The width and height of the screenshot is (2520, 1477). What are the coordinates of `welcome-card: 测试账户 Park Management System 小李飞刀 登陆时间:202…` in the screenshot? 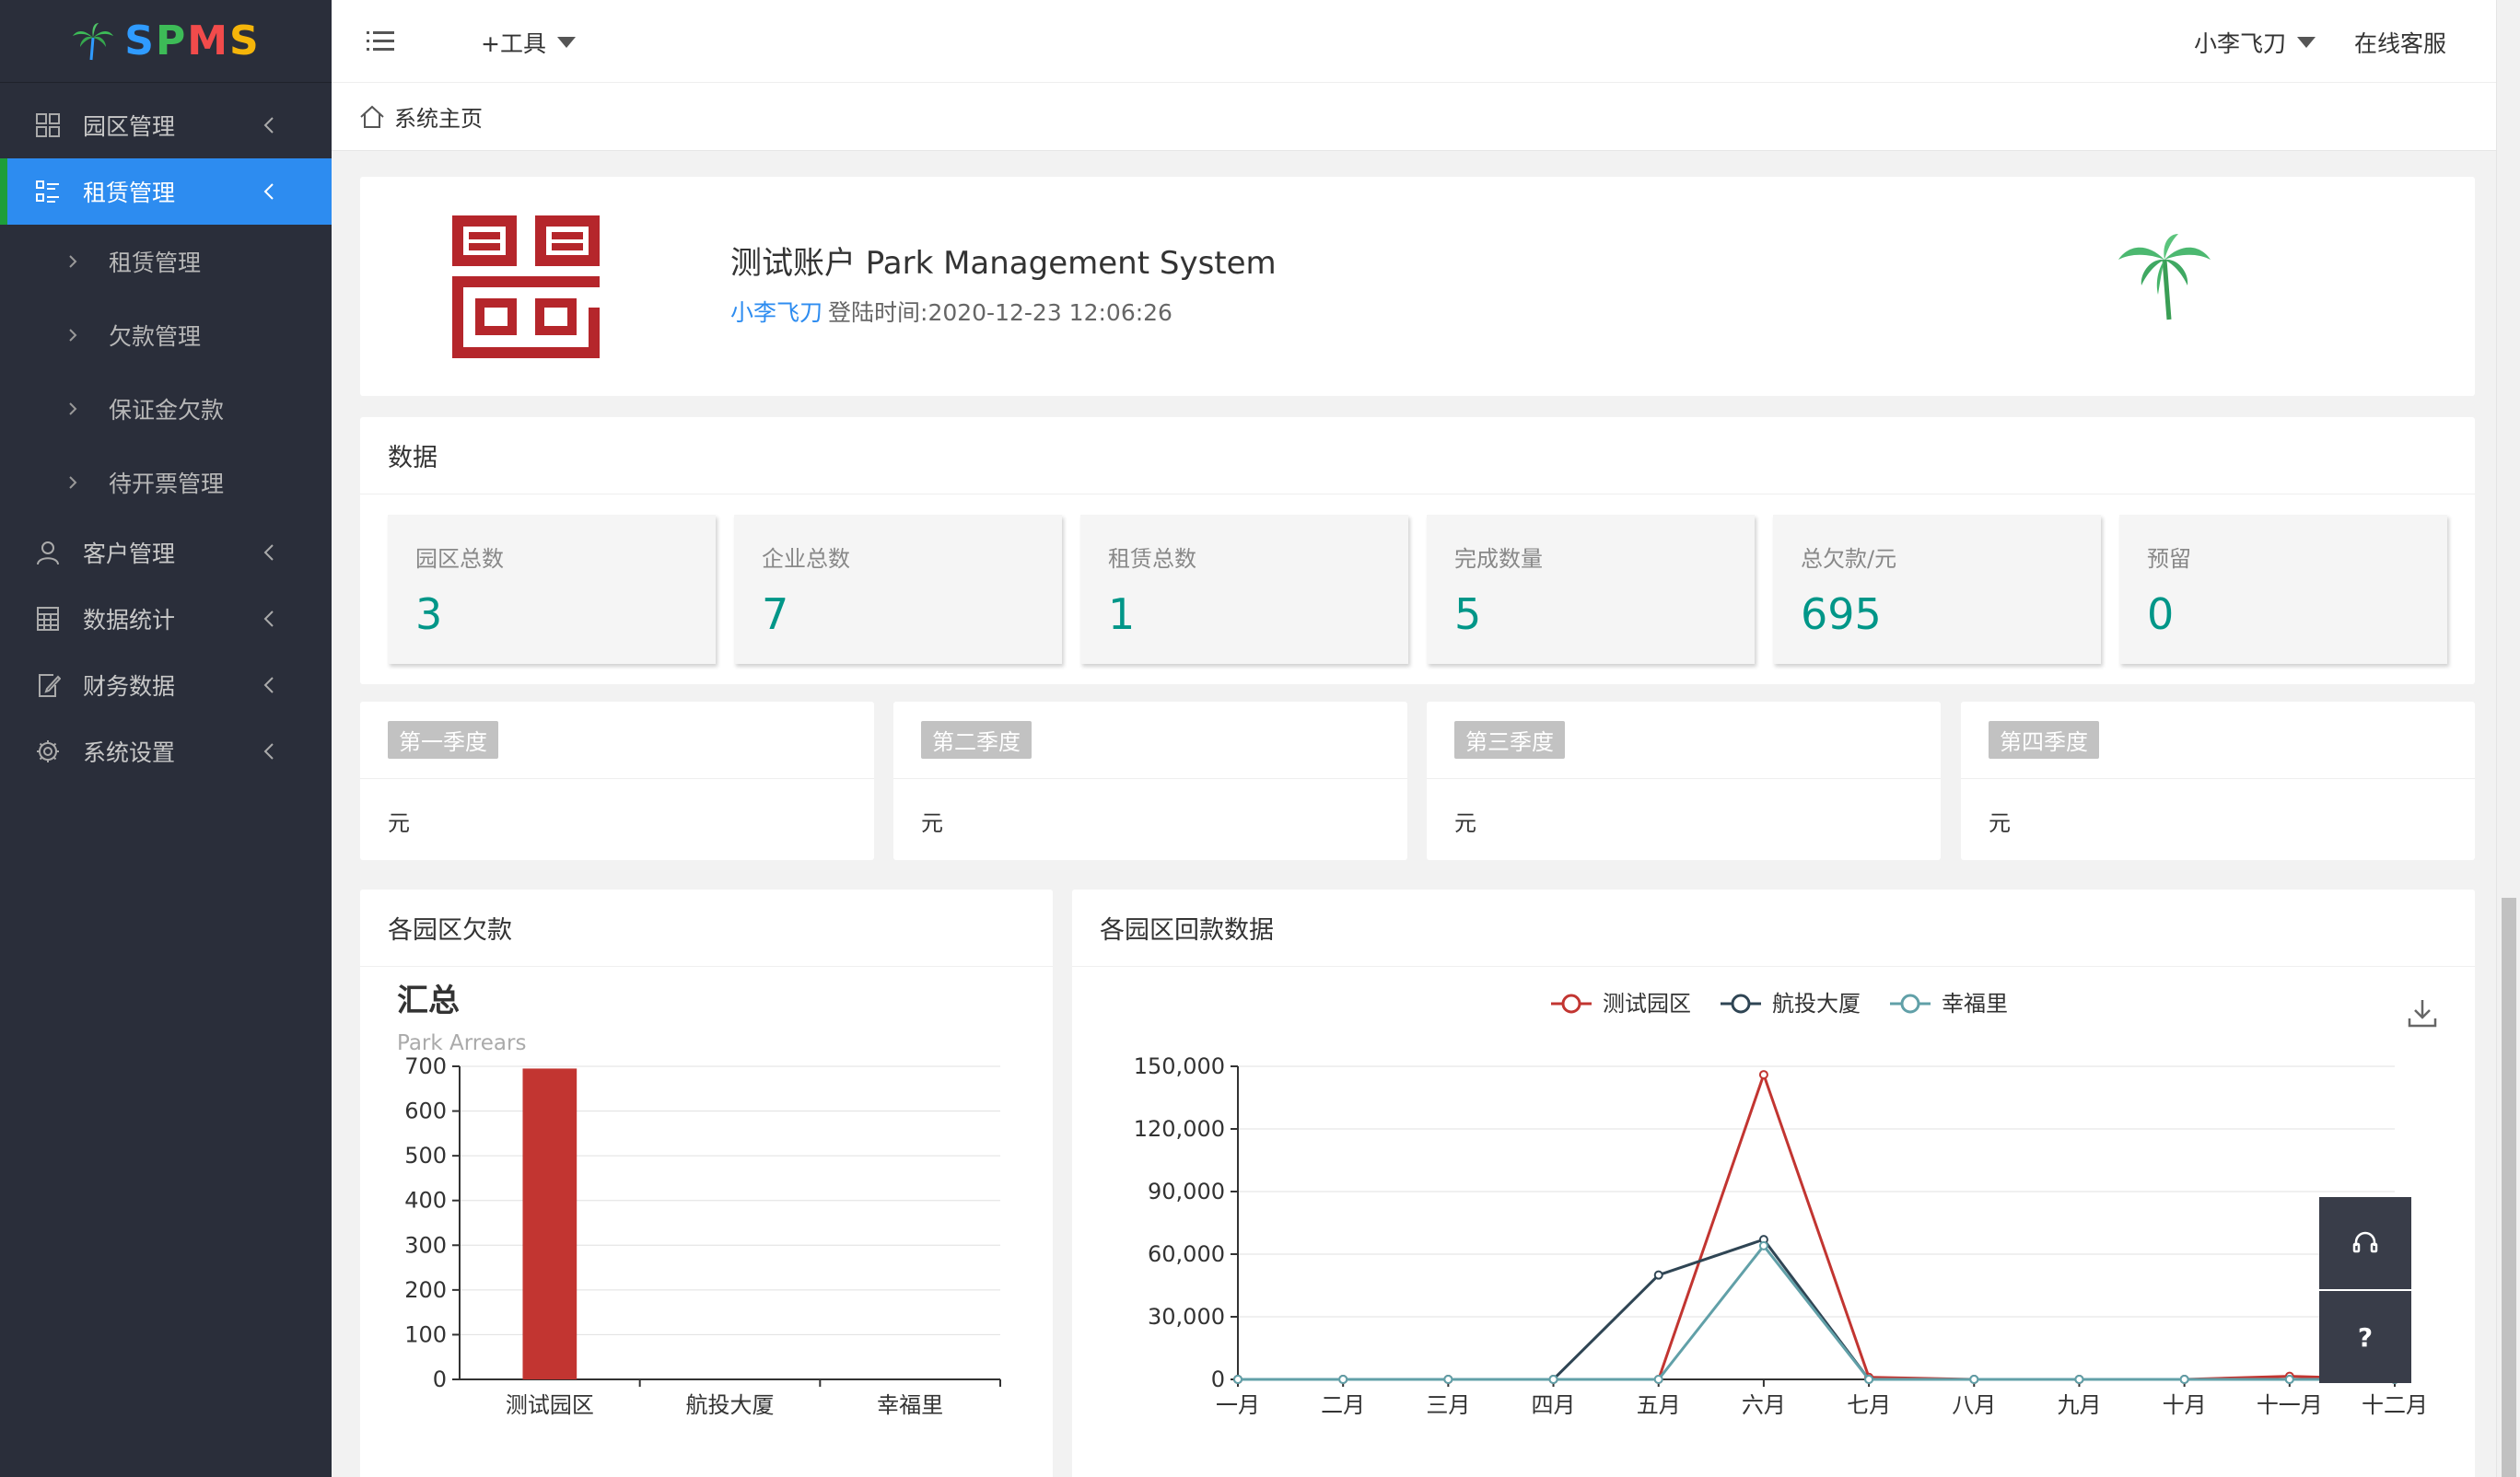 It's located at (1417, 286).